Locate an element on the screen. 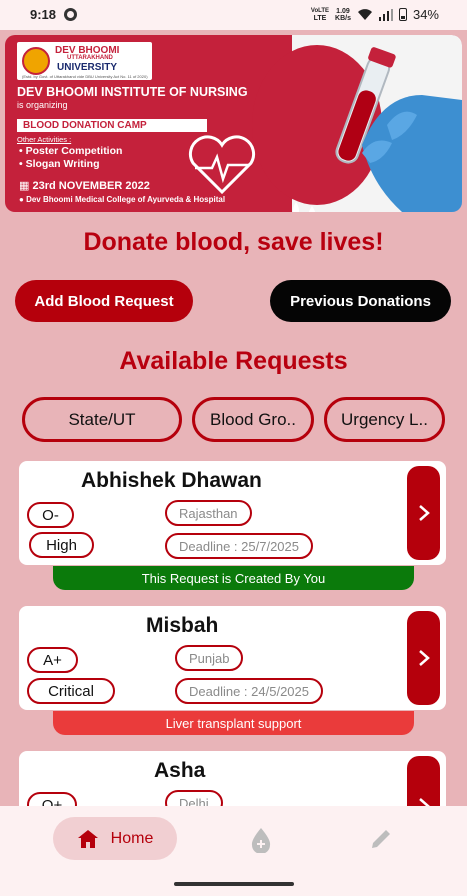  blood-group-badge: O- is located at coordinates (50, 515).